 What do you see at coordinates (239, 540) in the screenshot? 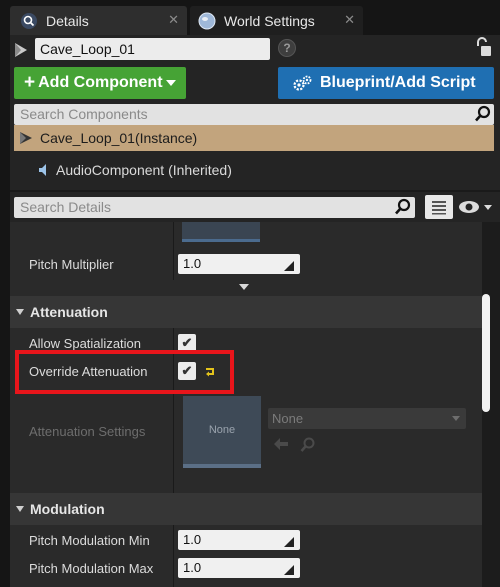
I see `pitch-modulation-min-input: 1.0` at bounding box center [239, 540].